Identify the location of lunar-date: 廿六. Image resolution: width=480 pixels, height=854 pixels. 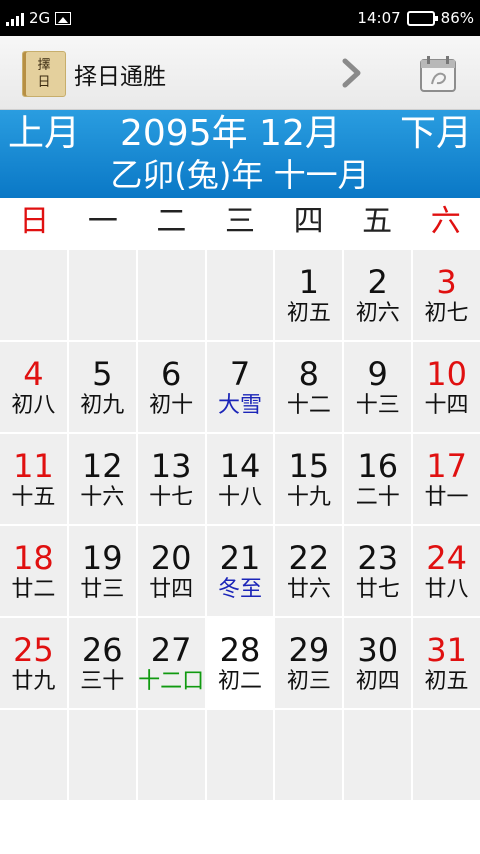
(308, 589).